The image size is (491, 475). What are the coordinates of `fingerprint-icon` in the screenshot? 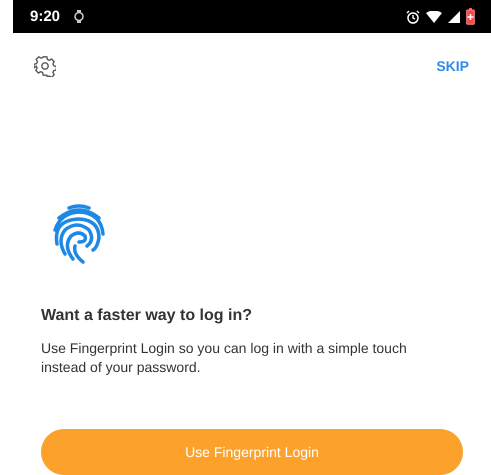 It's located at (79, 234).